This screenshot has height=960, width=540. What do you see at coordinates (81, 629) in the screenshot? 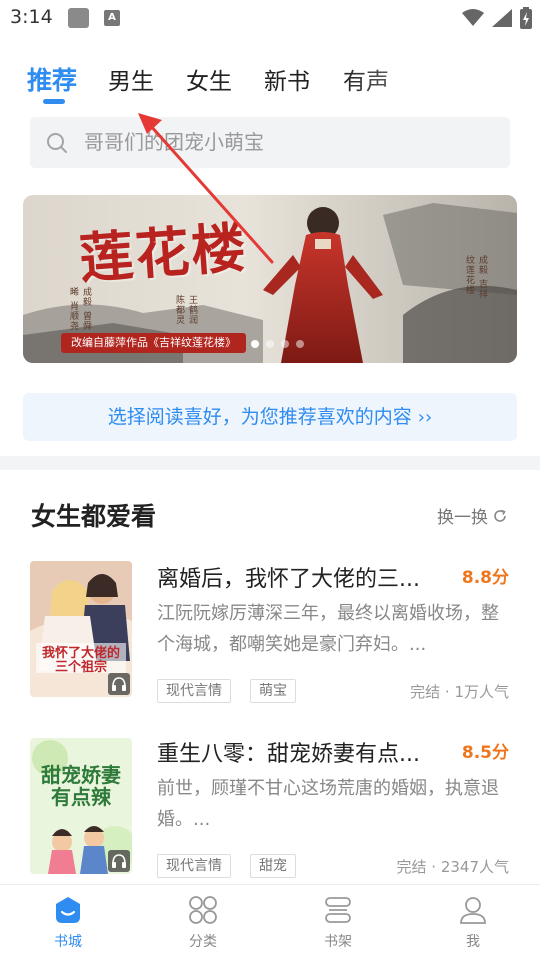
I see `book-cover: 我怀了大佬的三个祖宗` at bounding box center [81, 629].